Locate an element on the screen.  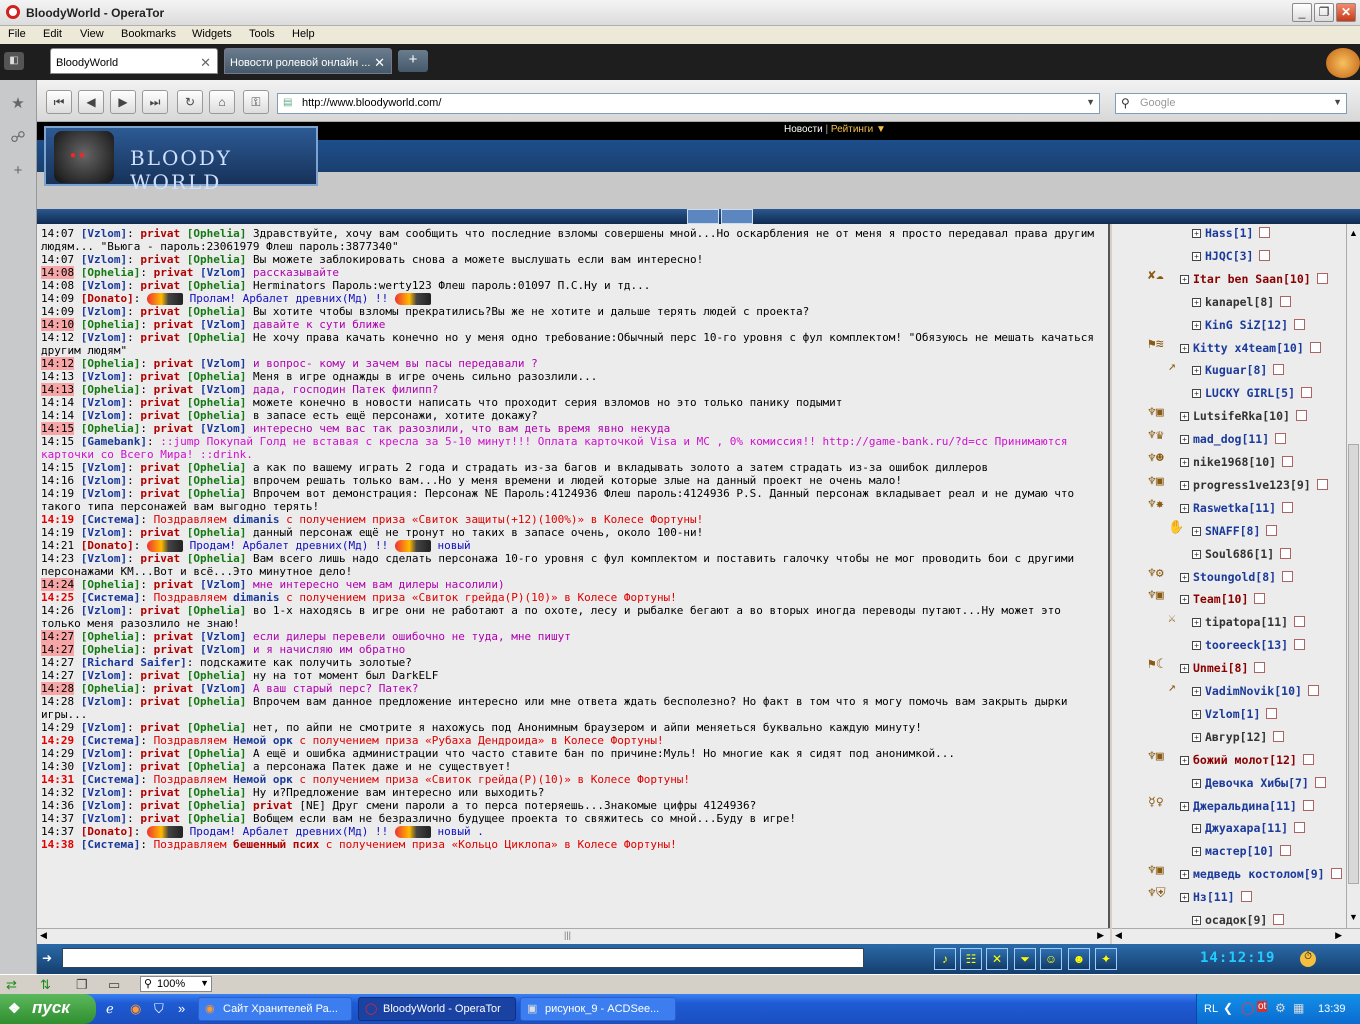
clan-badge-icon: ⚑☾ is located at coordinates (1156, 664).